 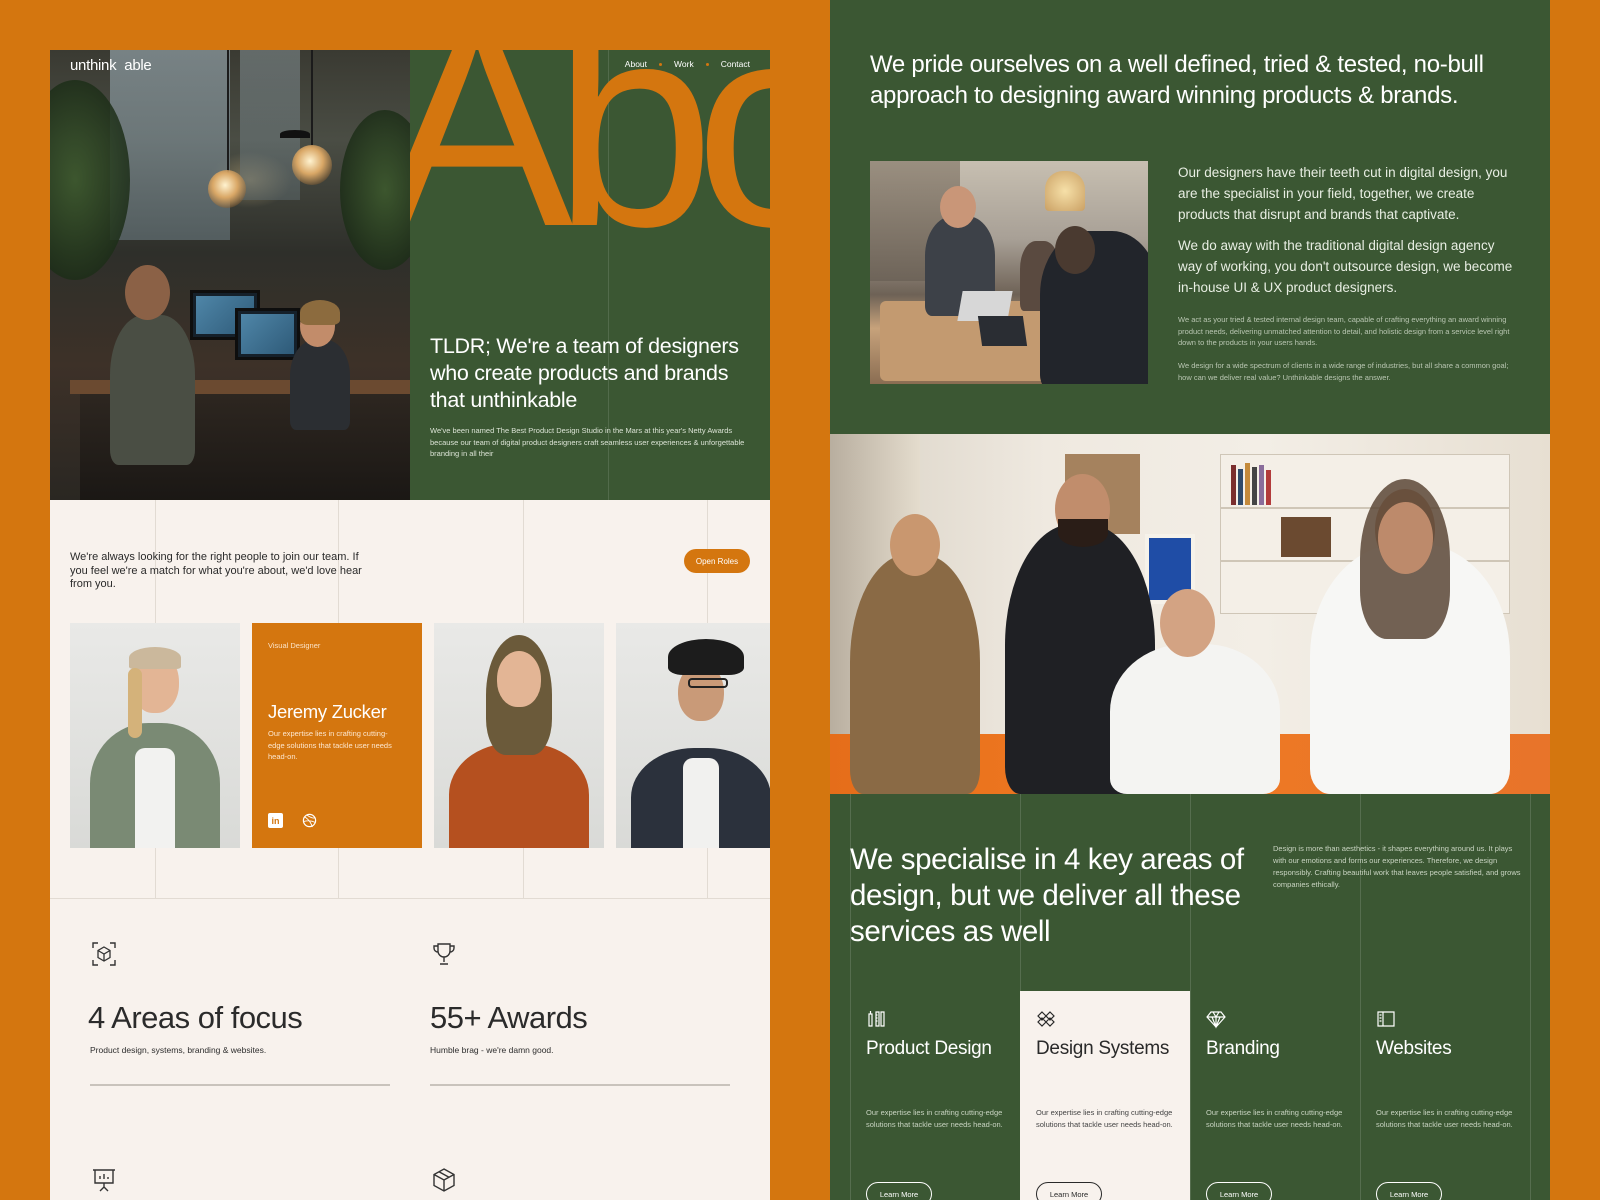 I want to click on nav-work: Work, so click(x=684, y=64).